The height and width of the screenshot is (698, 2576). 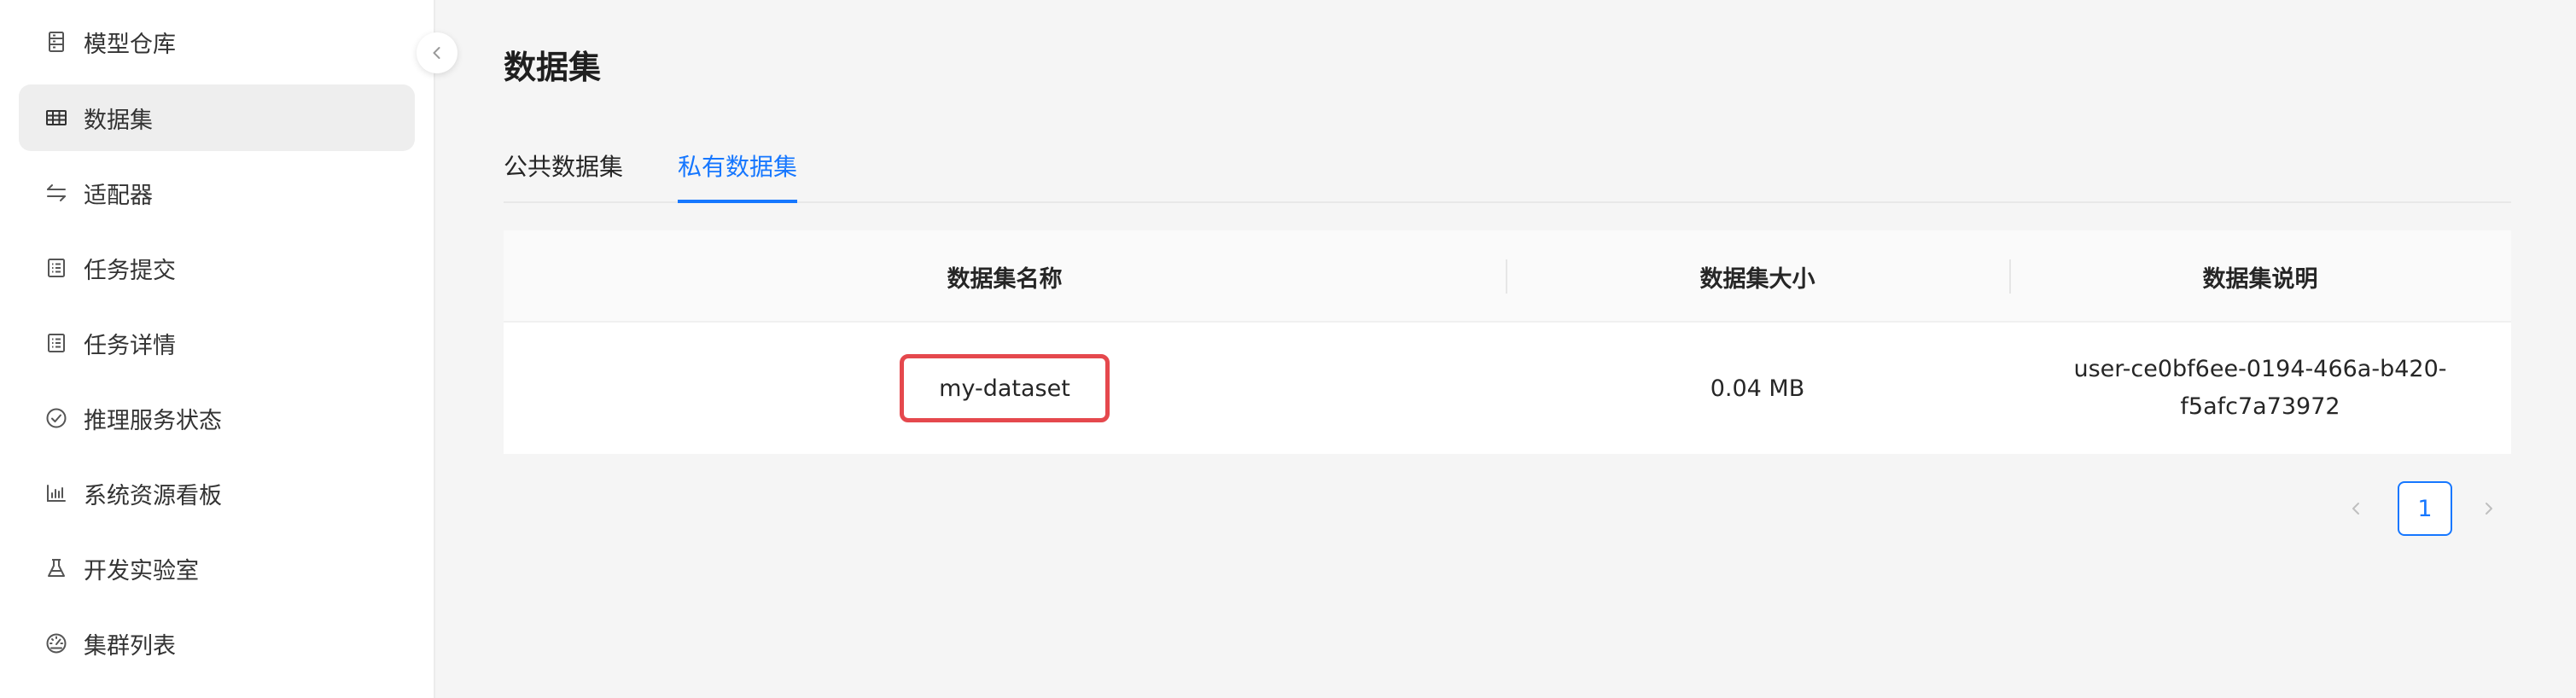 I want to click on sidebar-collapse-button, so click(x=437, y=53).